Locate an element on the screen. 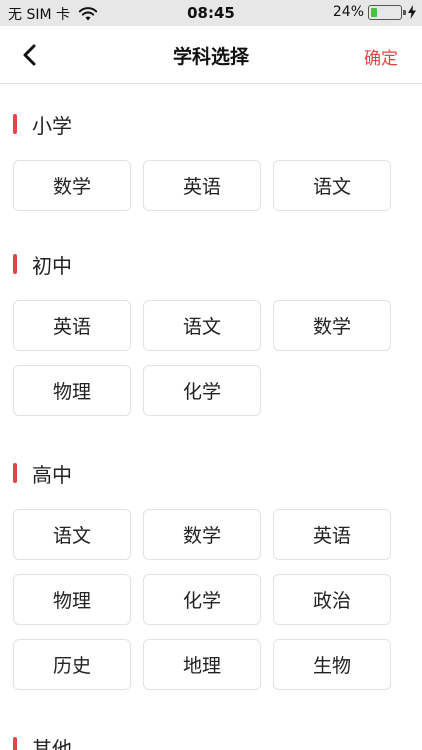 The image size is (422, 750). battery-icon is located at coordinates (387, 12).